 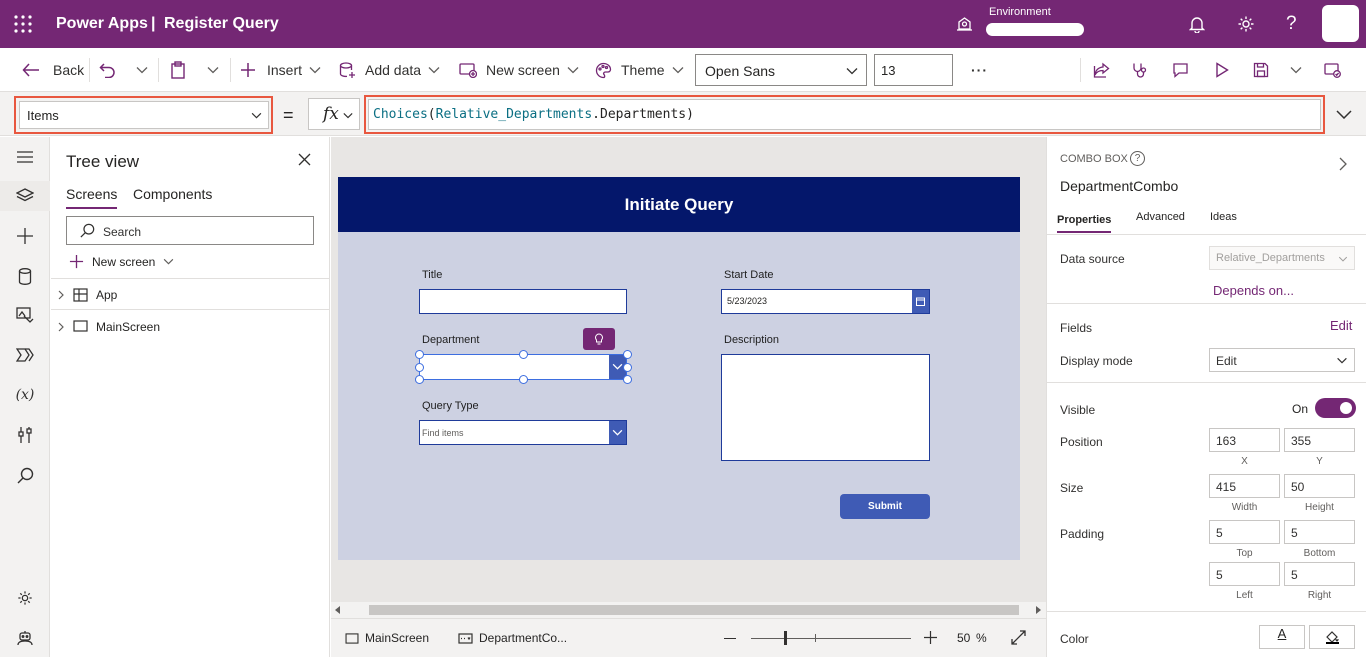 What do you see at coordinates (1244, 574) in the screenshot?
I see `padding-left-input: 5` at bounding box center [1244, 574].